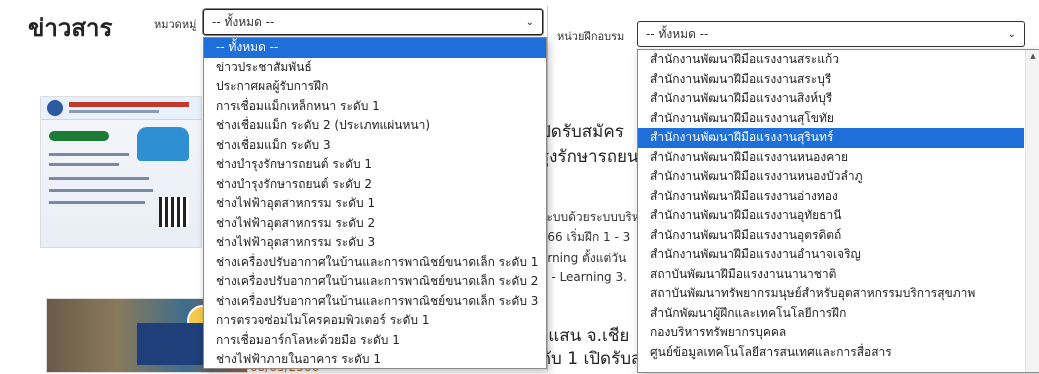 The height and width of the screenshot is (374, 1039). Describe the element at coordinates (831, 255) in the screenshot. I see `unit-option: สำนักงานพัฒนาฝีมือแรงงานอำนาจเจริญ` at that location.